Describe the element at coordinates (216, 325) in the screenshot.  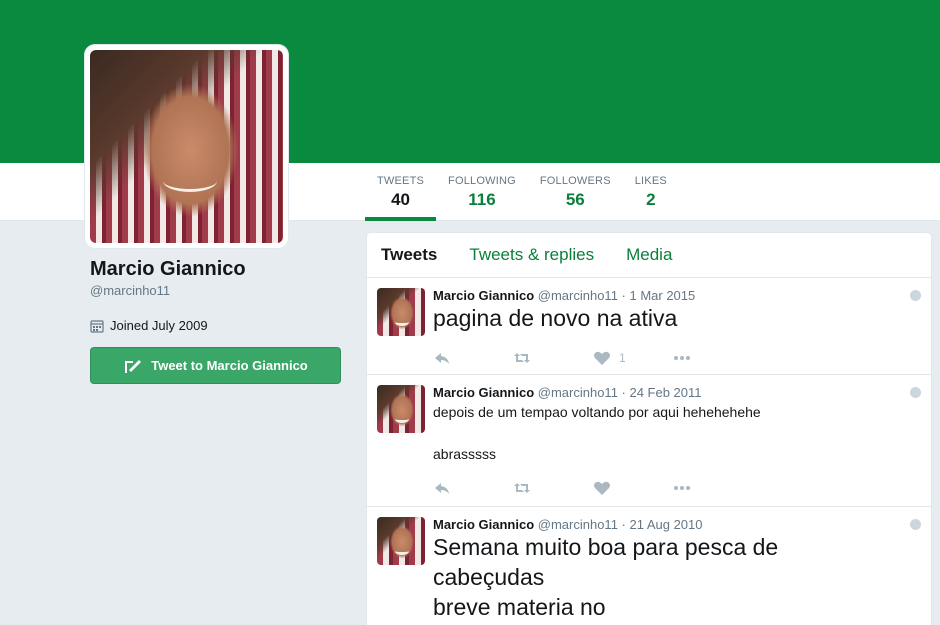
I see `joined-date: Joined July 2009` at that location.